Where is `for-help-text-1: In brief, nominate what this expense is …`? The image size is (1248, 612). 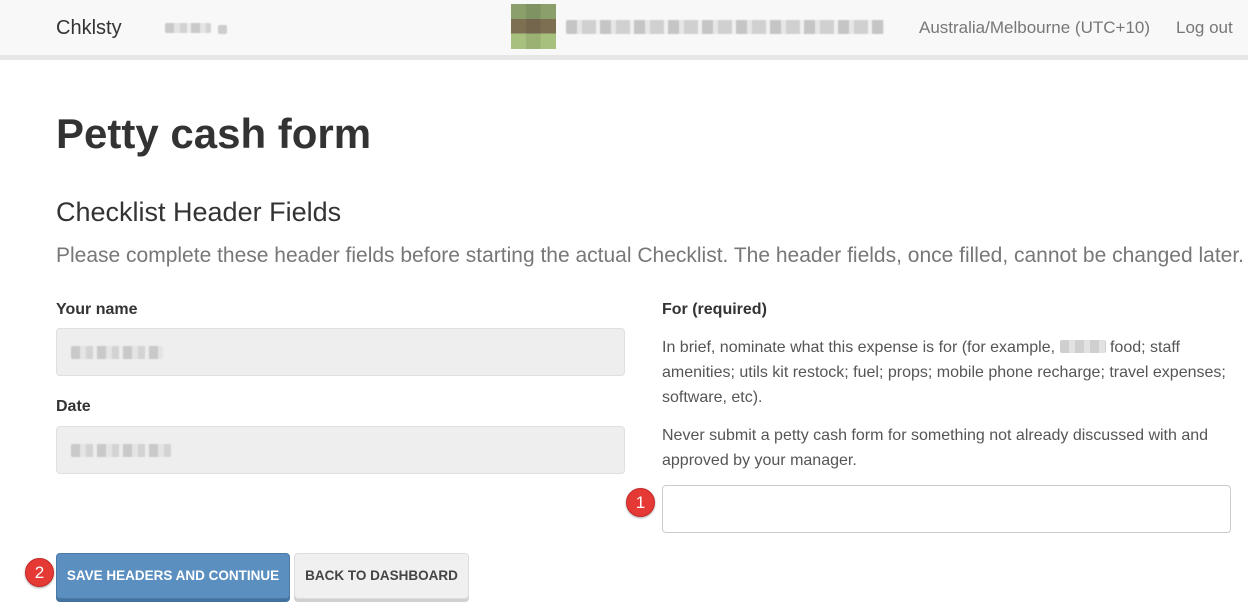 for-help-text-1: In brief, nominate what this expense is … is located at coordinates (946, 372).